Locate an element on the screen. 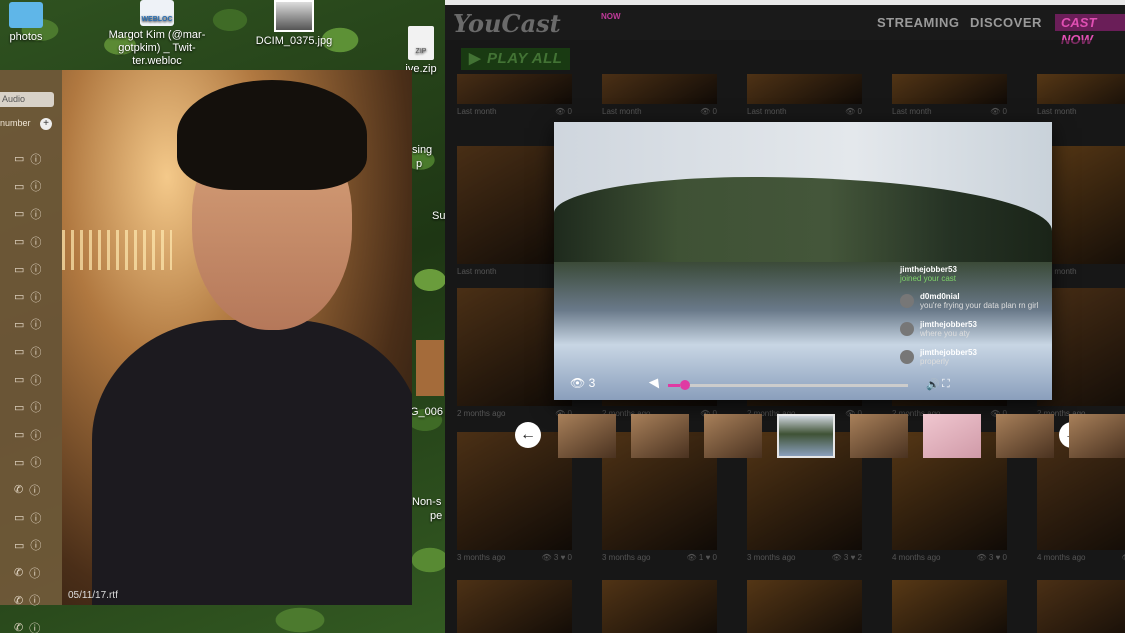 The image size is (1125, 633). volume-icon: 🔊 is located at coordinates (933, 384).